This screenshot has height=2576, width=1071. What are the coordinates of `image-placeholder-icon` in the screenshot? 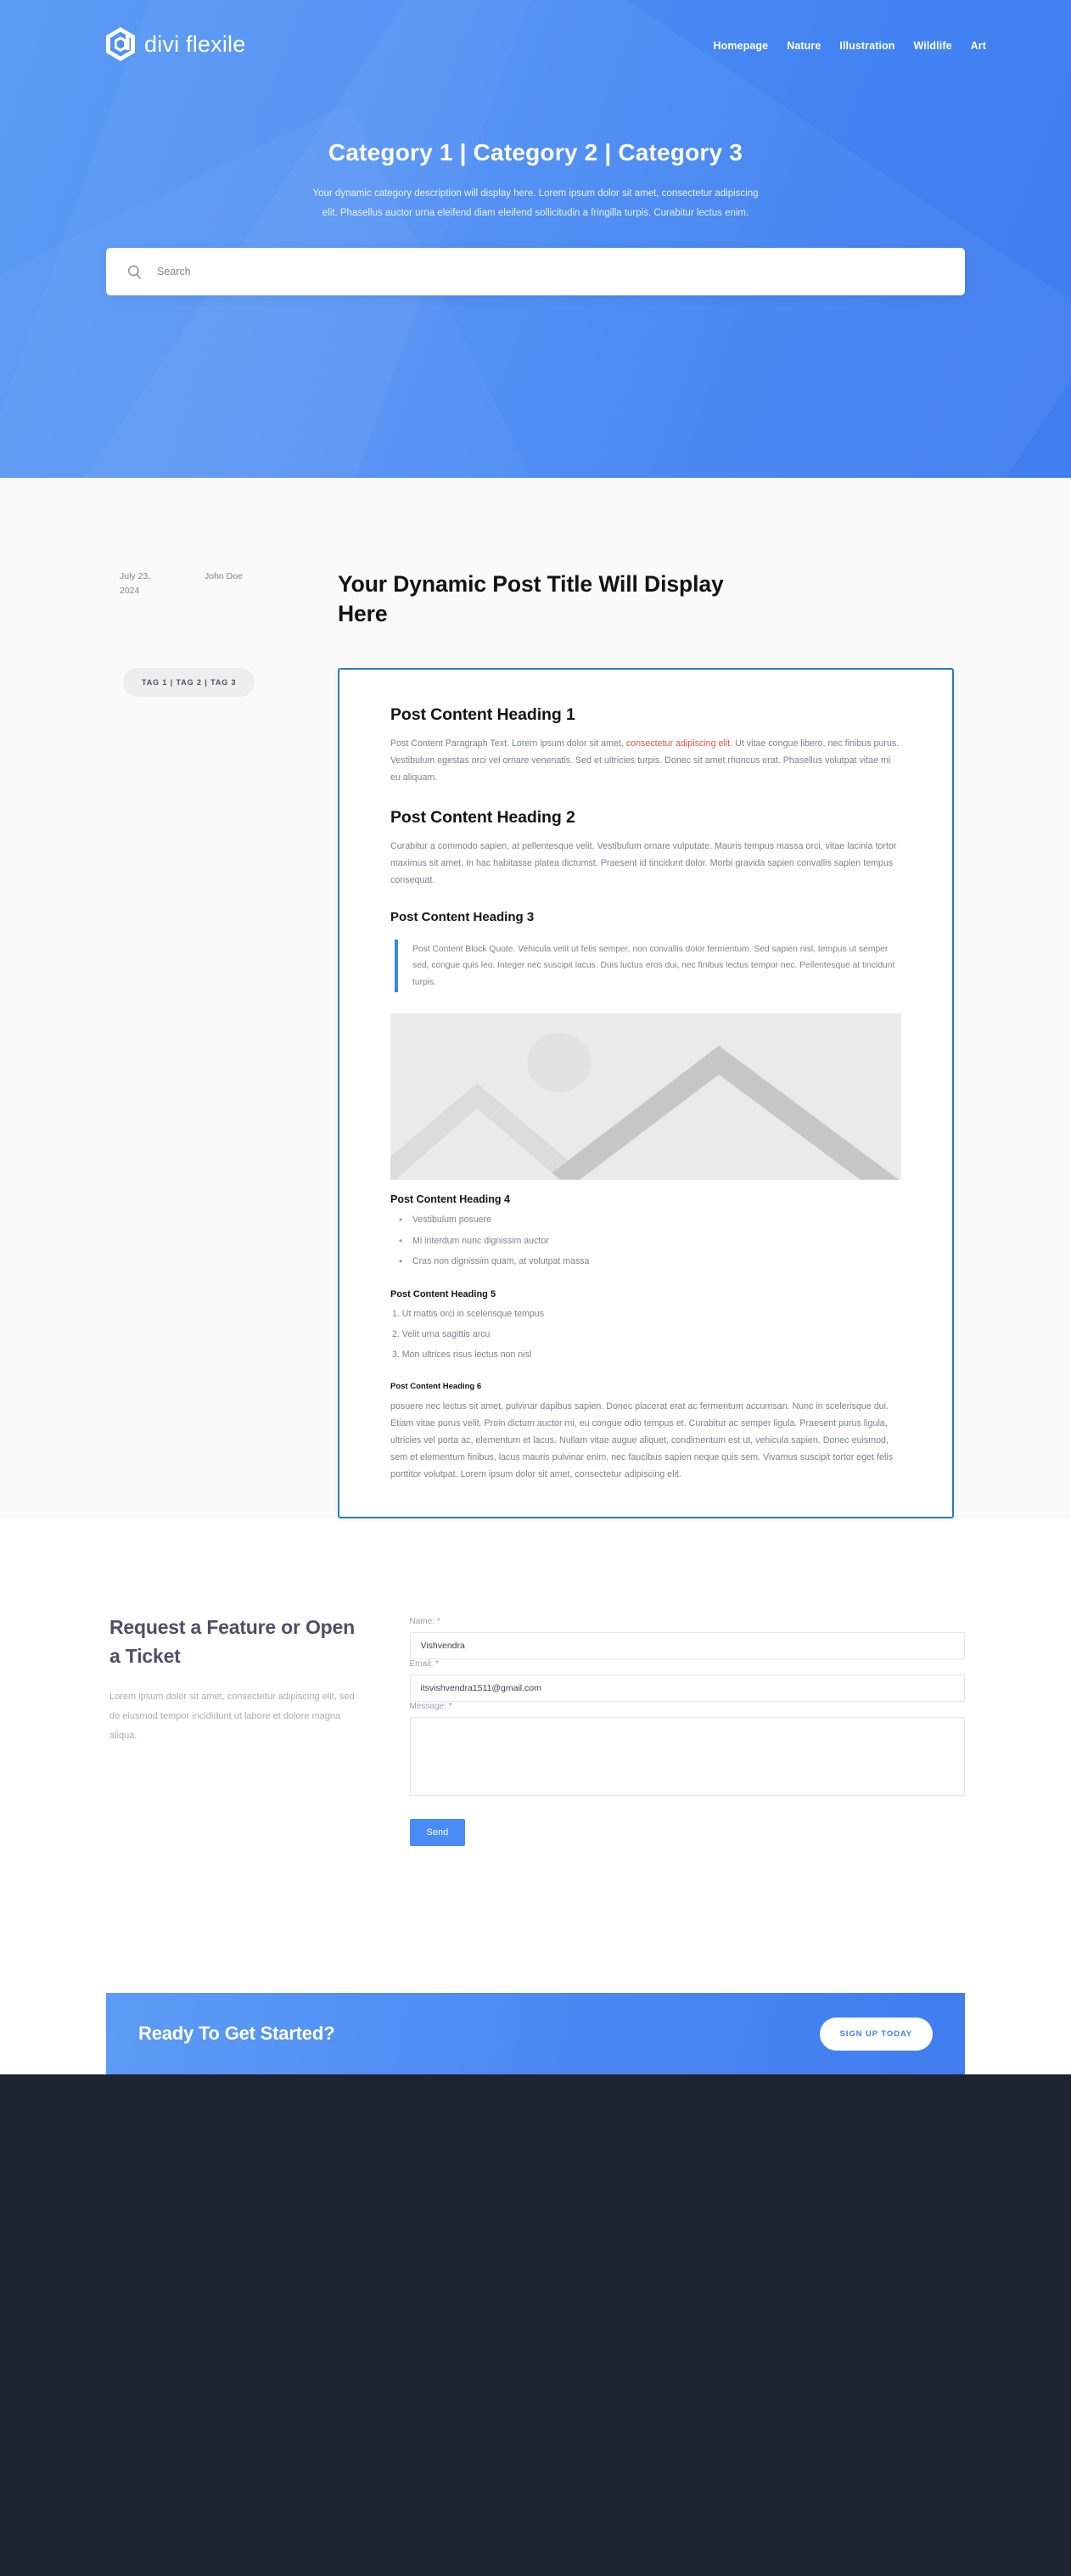 It's located at (645, 1097).